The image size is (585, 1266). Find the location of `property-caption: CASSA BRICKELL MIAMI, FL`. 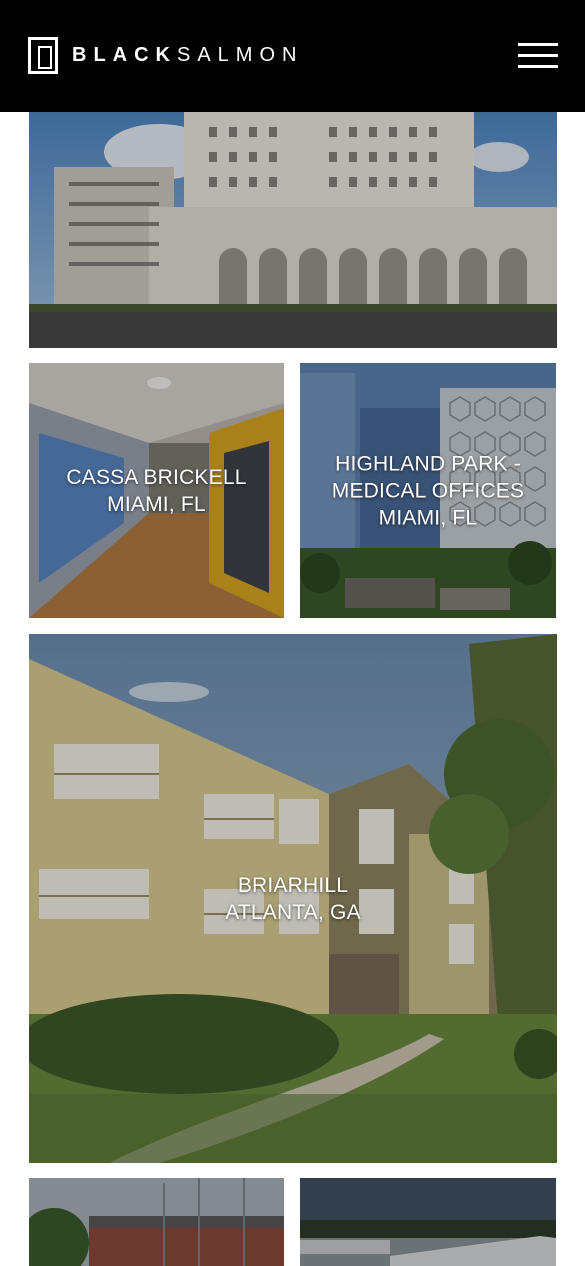

property-caption: CASSA BRICKELL MIAMI, FL is located at coordinates (156, 491).